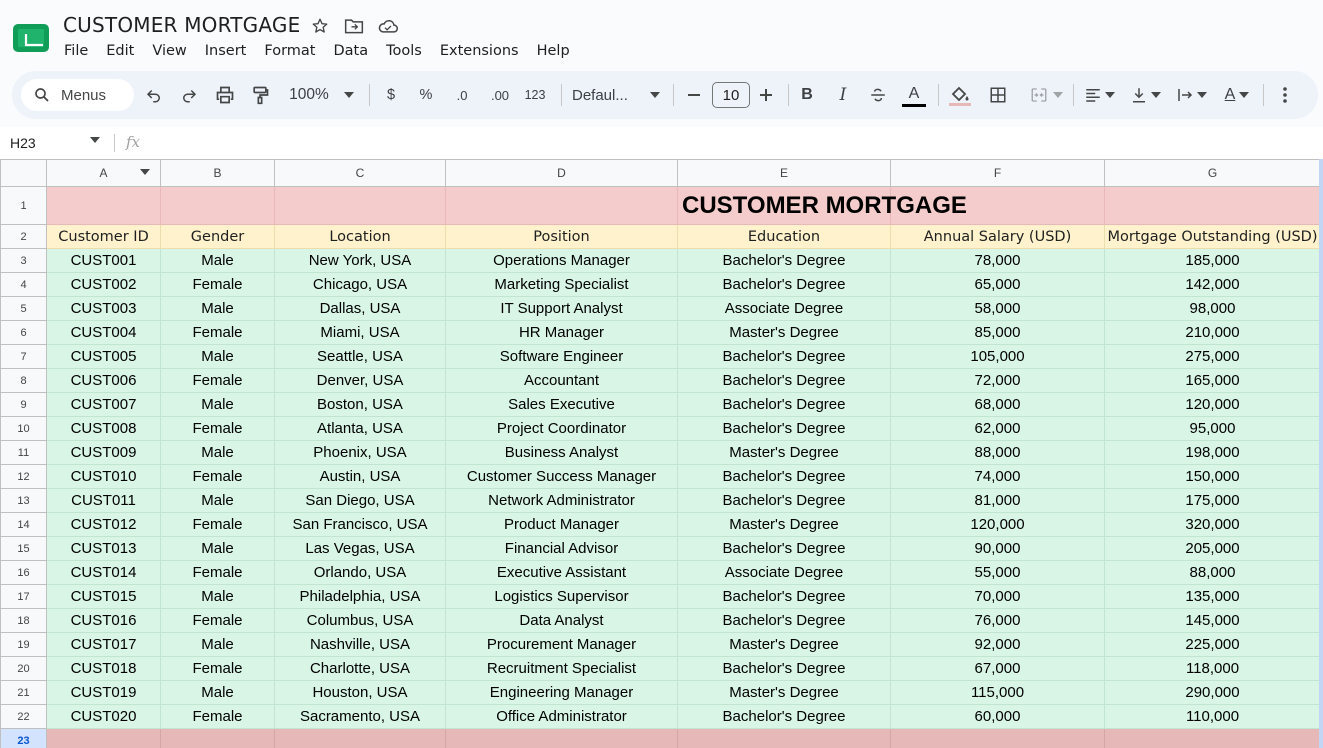  Describe the element at coordinates (217, 173) in the screenshot. I see `column-header-b: B` at that location.